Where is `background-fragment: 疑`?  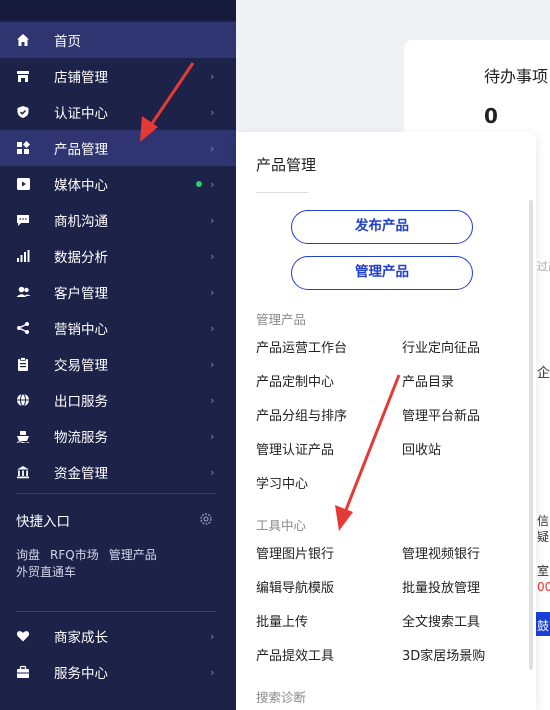
background-fragment: 疑 is located at coordinates (543, 537).